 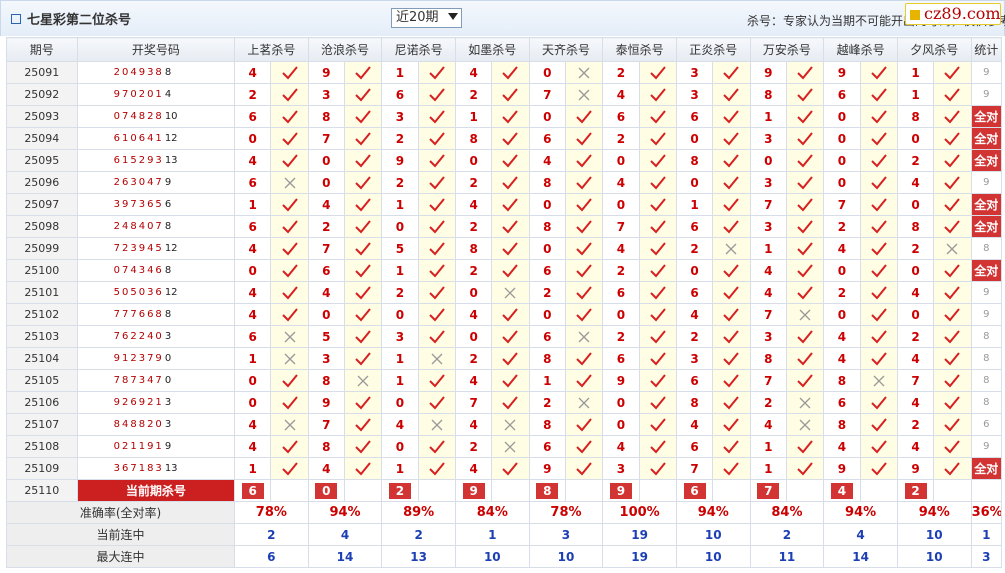 I want to click on column-header-expert: 如墨杀号, so click(x=492, y=49).